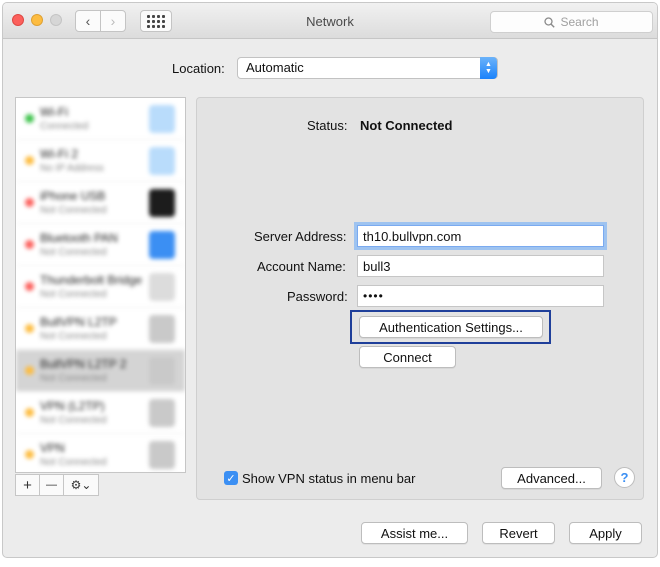 The width and height of the screenshot is (660, 567). What do you see at coordinates (52, 448) in the screenshot?
I see `service-name: VPN` at bounding box center [52, 448].